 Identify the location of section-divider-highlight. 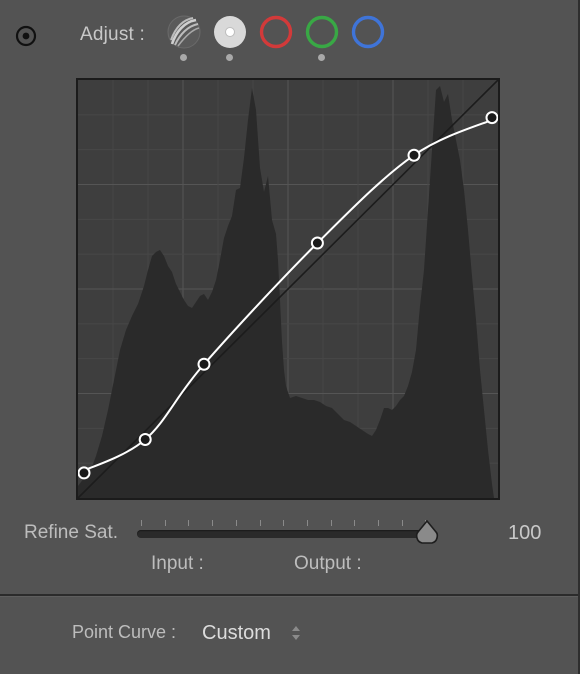
(289, 596).